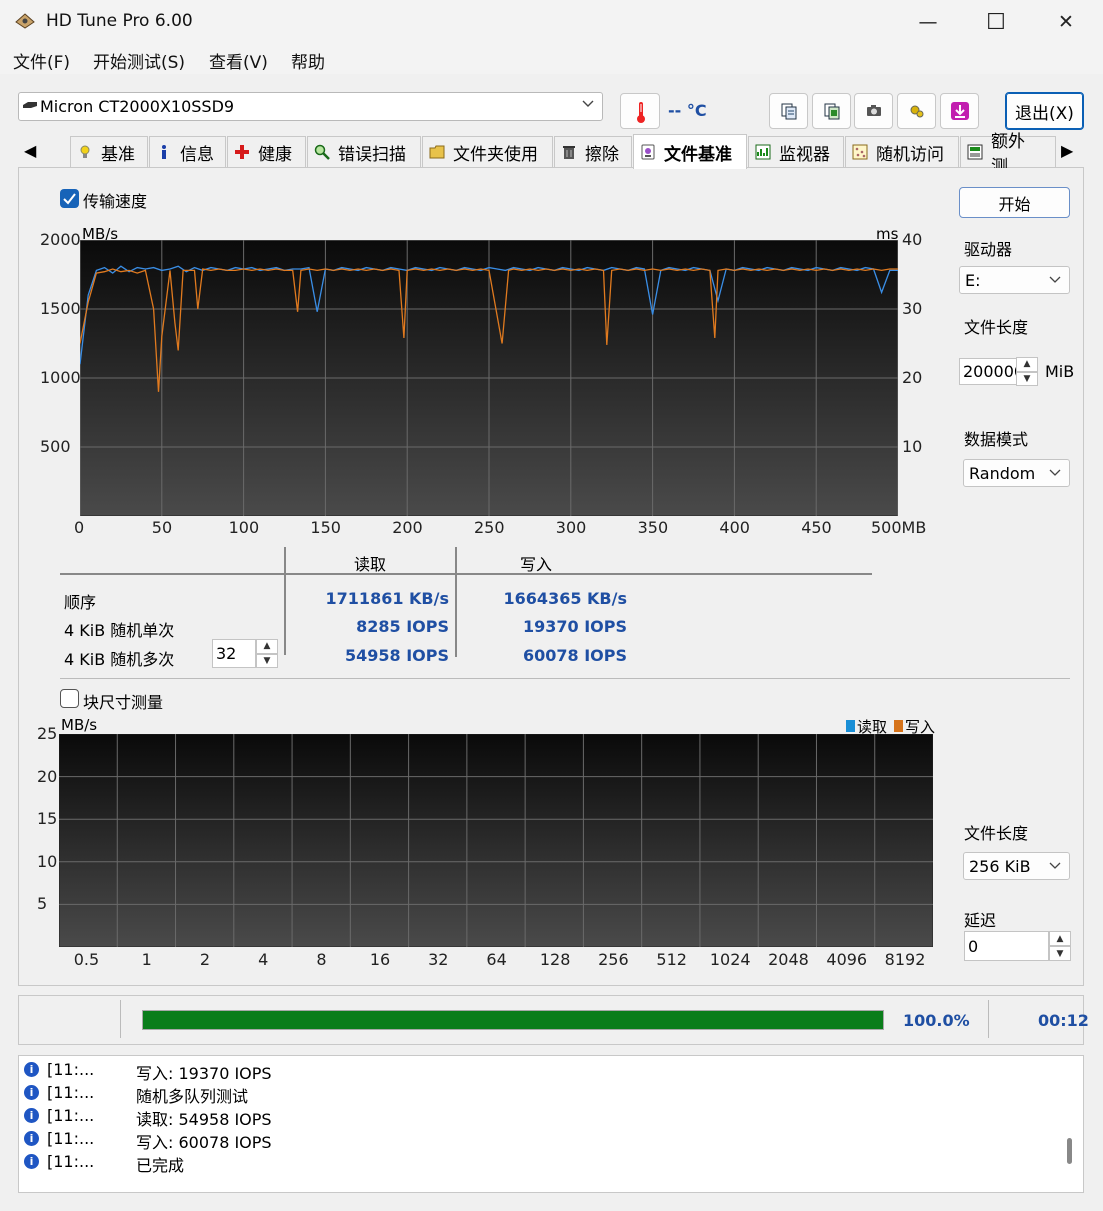 This screenshot has width=1103, height=1211. What do you see at coordinates (31, 1115) in the screenshot?
I see `info-icon: i` at bounding box center [31, 1115].